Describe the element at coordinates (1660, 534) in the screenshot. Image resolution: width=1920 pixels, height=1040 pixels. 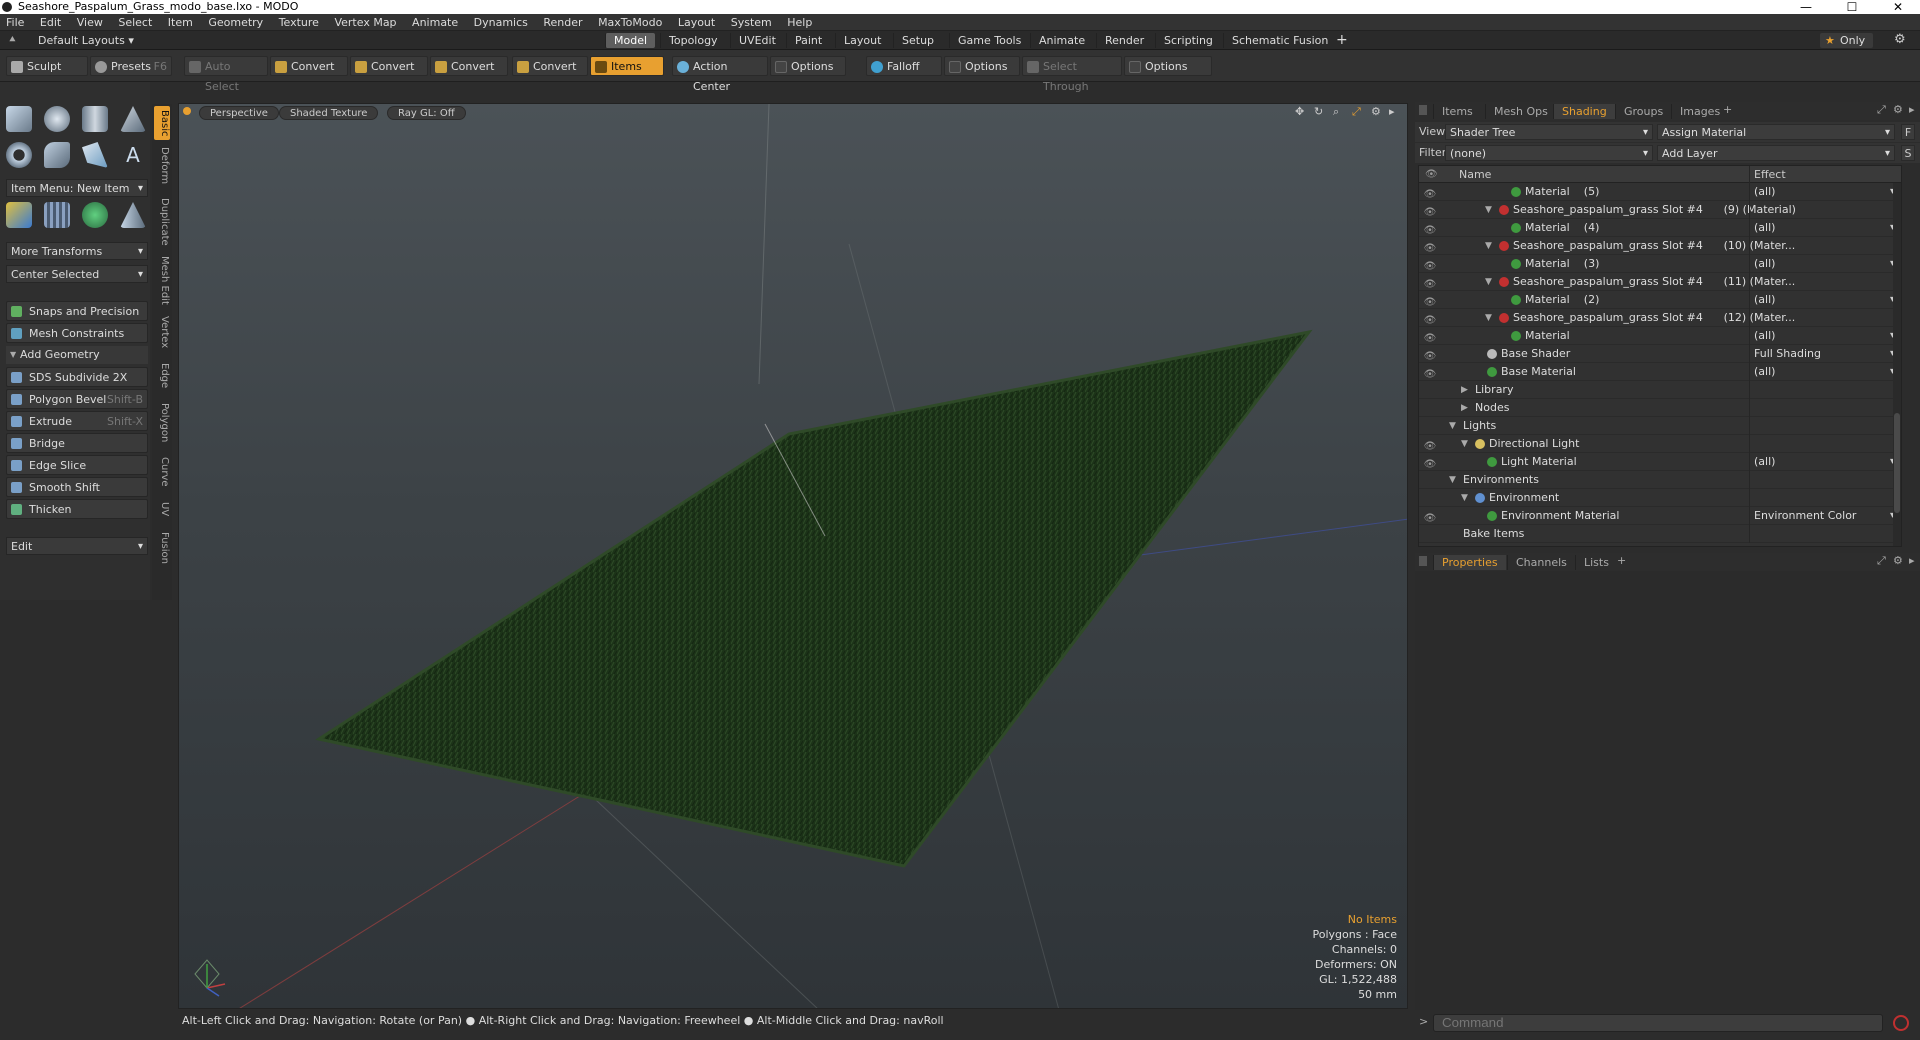
I see `shader-tree-row: Bake Items` at that location.